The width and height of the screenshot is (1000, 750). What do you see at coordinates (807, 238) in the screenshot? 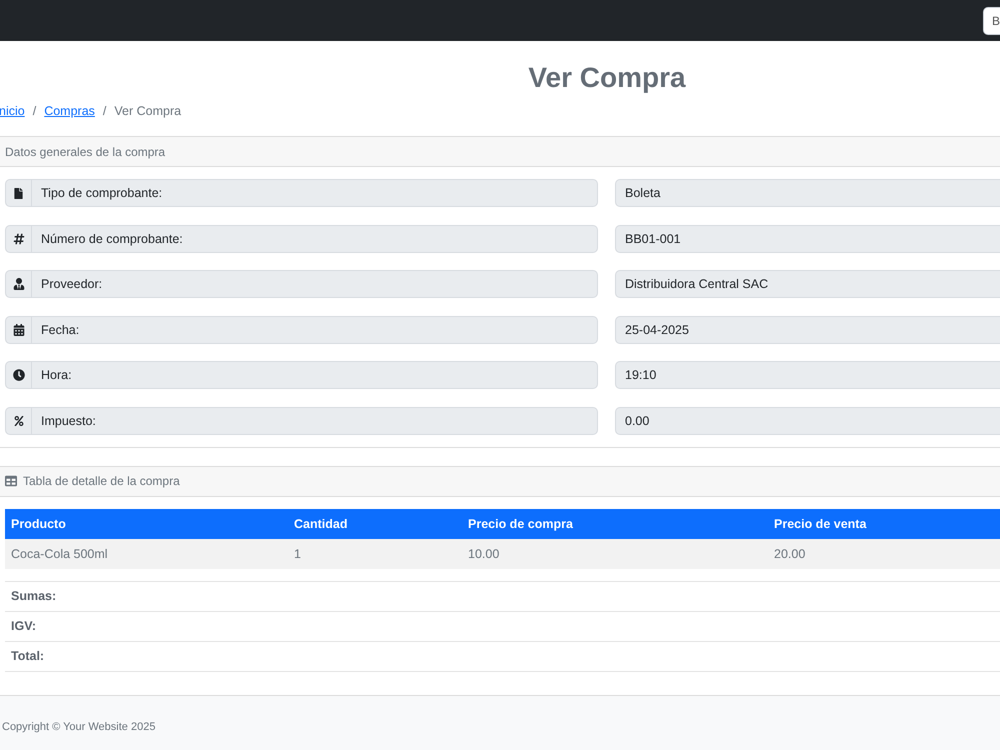
I see `value-field: BB01-001` at bounding box center [807, 238].